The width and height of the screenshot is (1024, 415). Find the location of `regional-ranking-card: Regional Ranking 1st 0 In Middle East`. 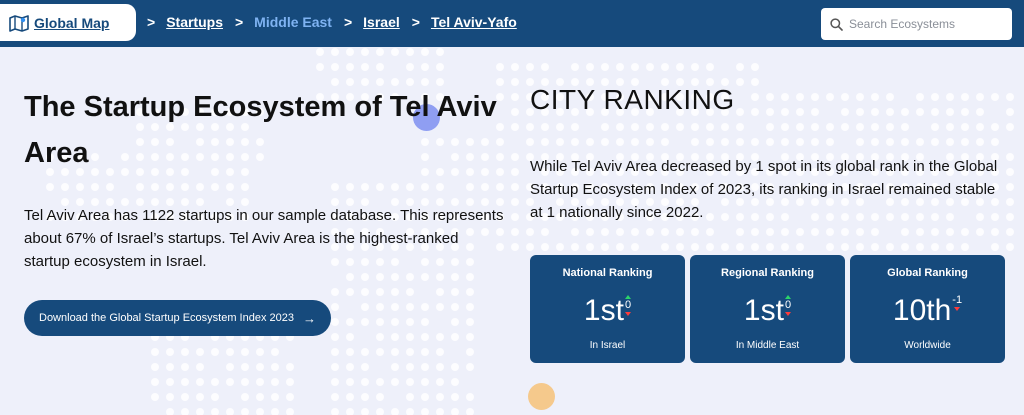

regional-ranking-card: Regional Ranking 1st 0 In Middle East is located at coordinates (767, 309).